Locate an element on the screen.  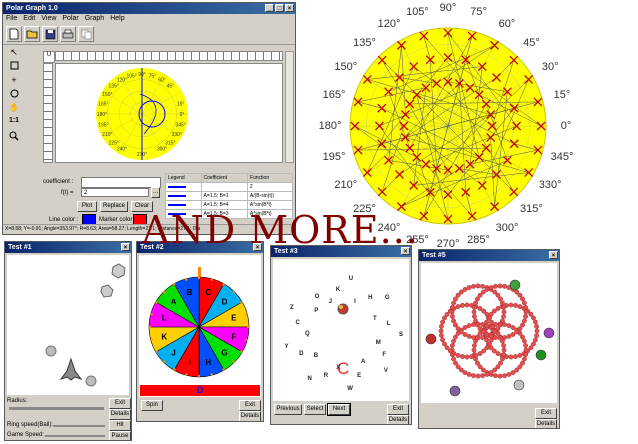
test5-exit-button: Exit is located at coordinates (546, 413).